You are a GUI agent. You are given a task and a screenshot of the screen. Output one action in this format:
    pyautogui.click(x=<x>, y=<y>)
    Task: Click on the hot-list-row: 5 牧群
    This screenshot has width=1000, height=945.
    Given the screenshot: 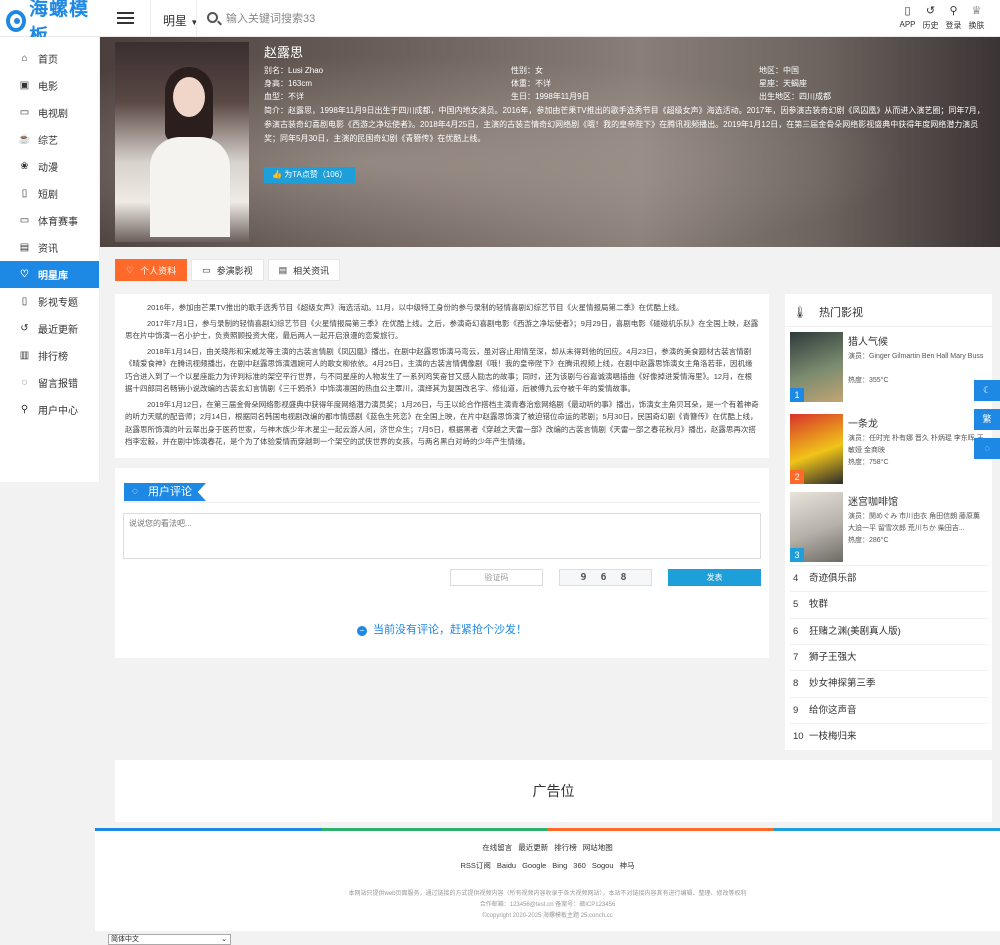 What is the action you would take?
    pyautogui.click(x=810, y=605)
    